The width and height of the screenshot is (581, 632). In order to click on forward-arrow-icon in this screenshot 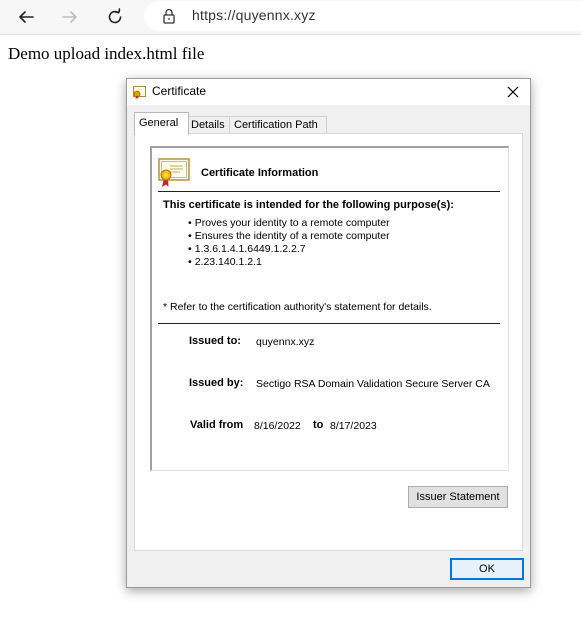, I will do `click(69, 17)`.